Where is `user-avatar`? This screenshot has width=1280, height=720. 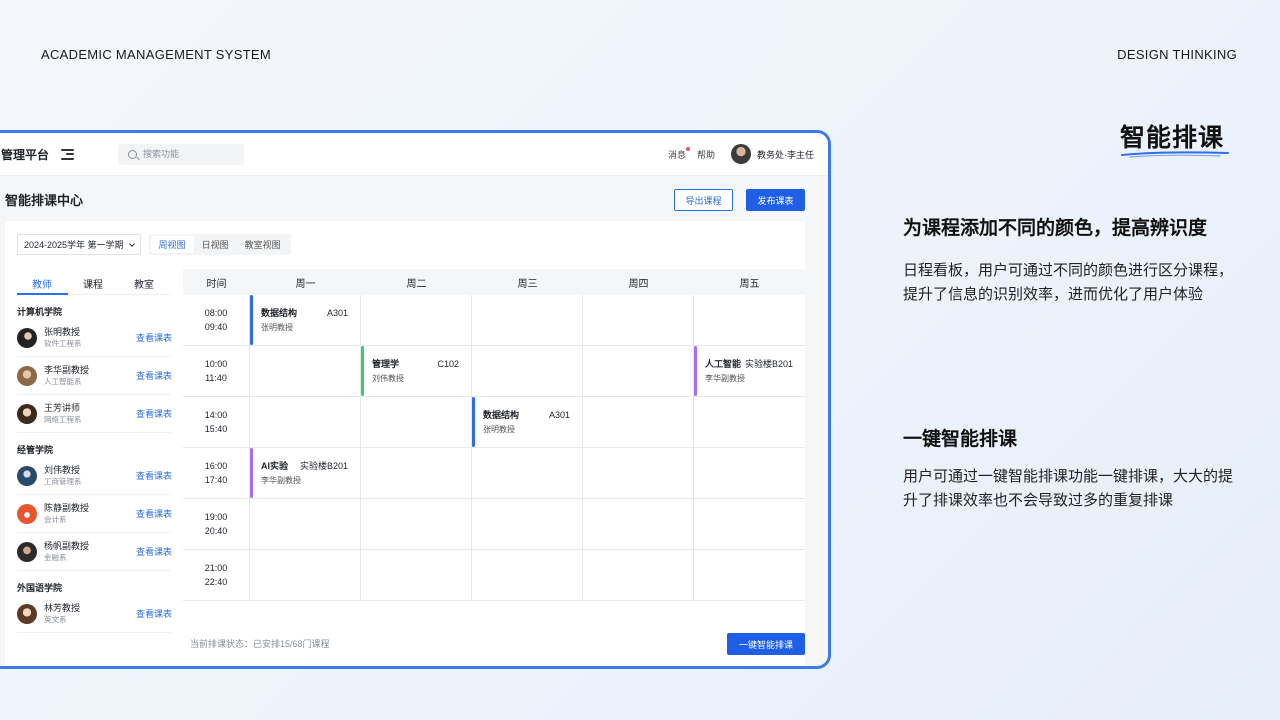
user-avatar is located at coordinates (741, 154).